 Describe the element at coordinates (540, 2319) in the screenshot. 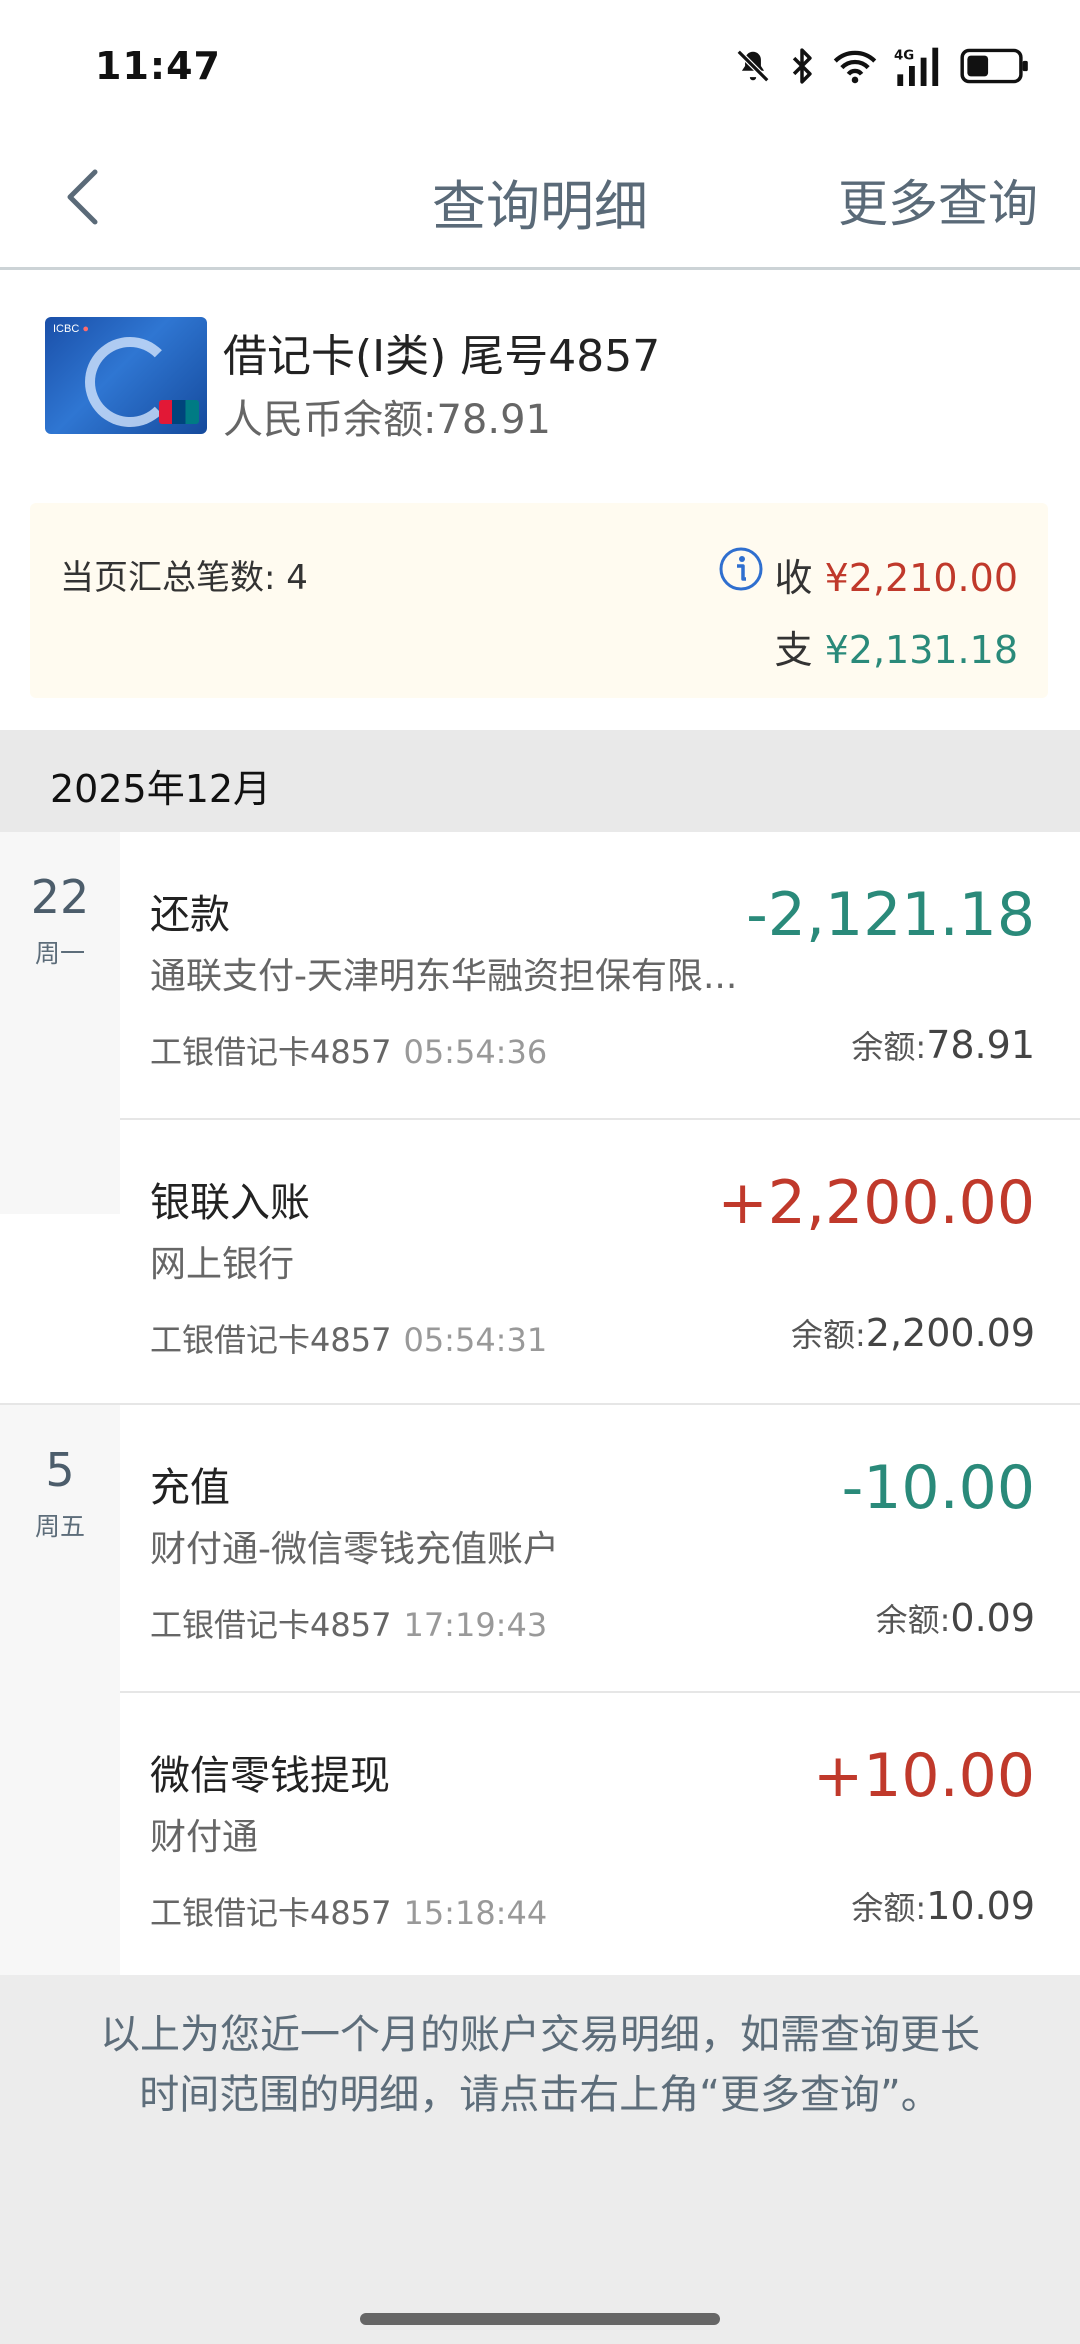

I see `home-indicator` at that location.